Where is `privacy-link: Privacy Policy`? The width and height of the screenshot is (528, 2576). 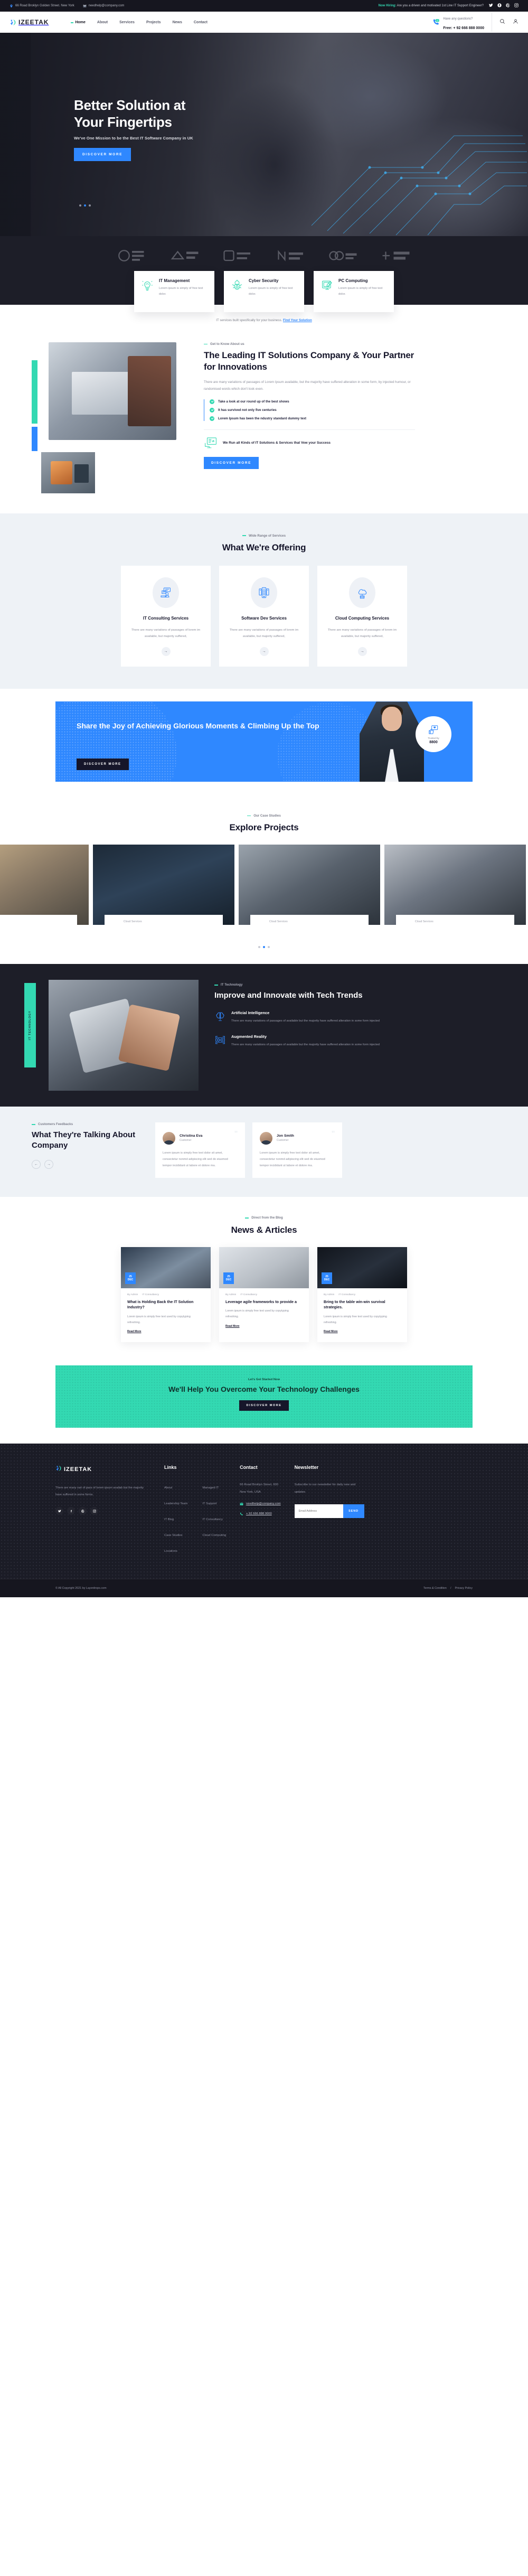 privacy-link: Privacy Policy is located at coordinates (464, 1588).